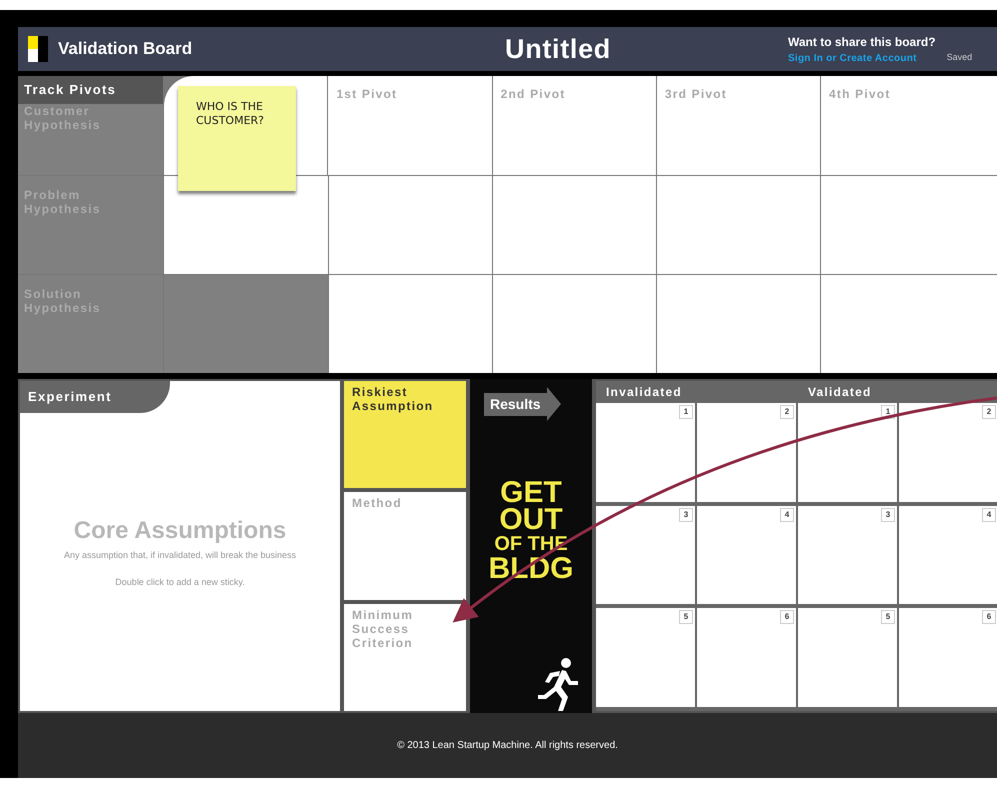  What do you see at coordinates (377, 503) in the screenshot?
I see `step-label: Method` at bounding box center [377, 503].